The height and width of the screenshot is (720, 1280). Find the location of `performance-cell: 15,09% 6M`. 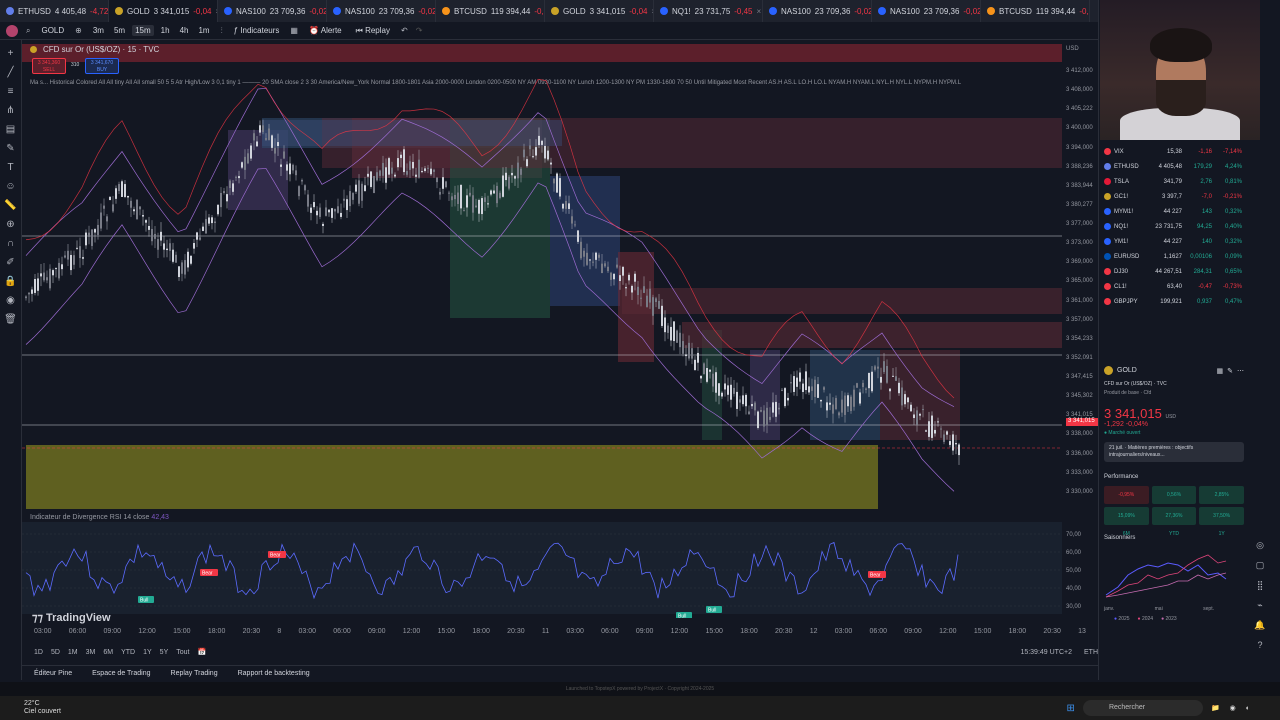

performance-cell: 15,09% 6M is located at coordinates (1126, 522).